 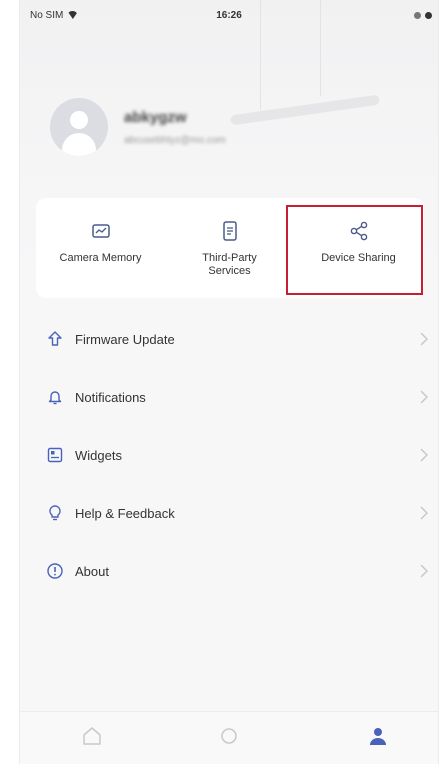 I want to click on firmware-update-icon, so click(x=55, y=338).